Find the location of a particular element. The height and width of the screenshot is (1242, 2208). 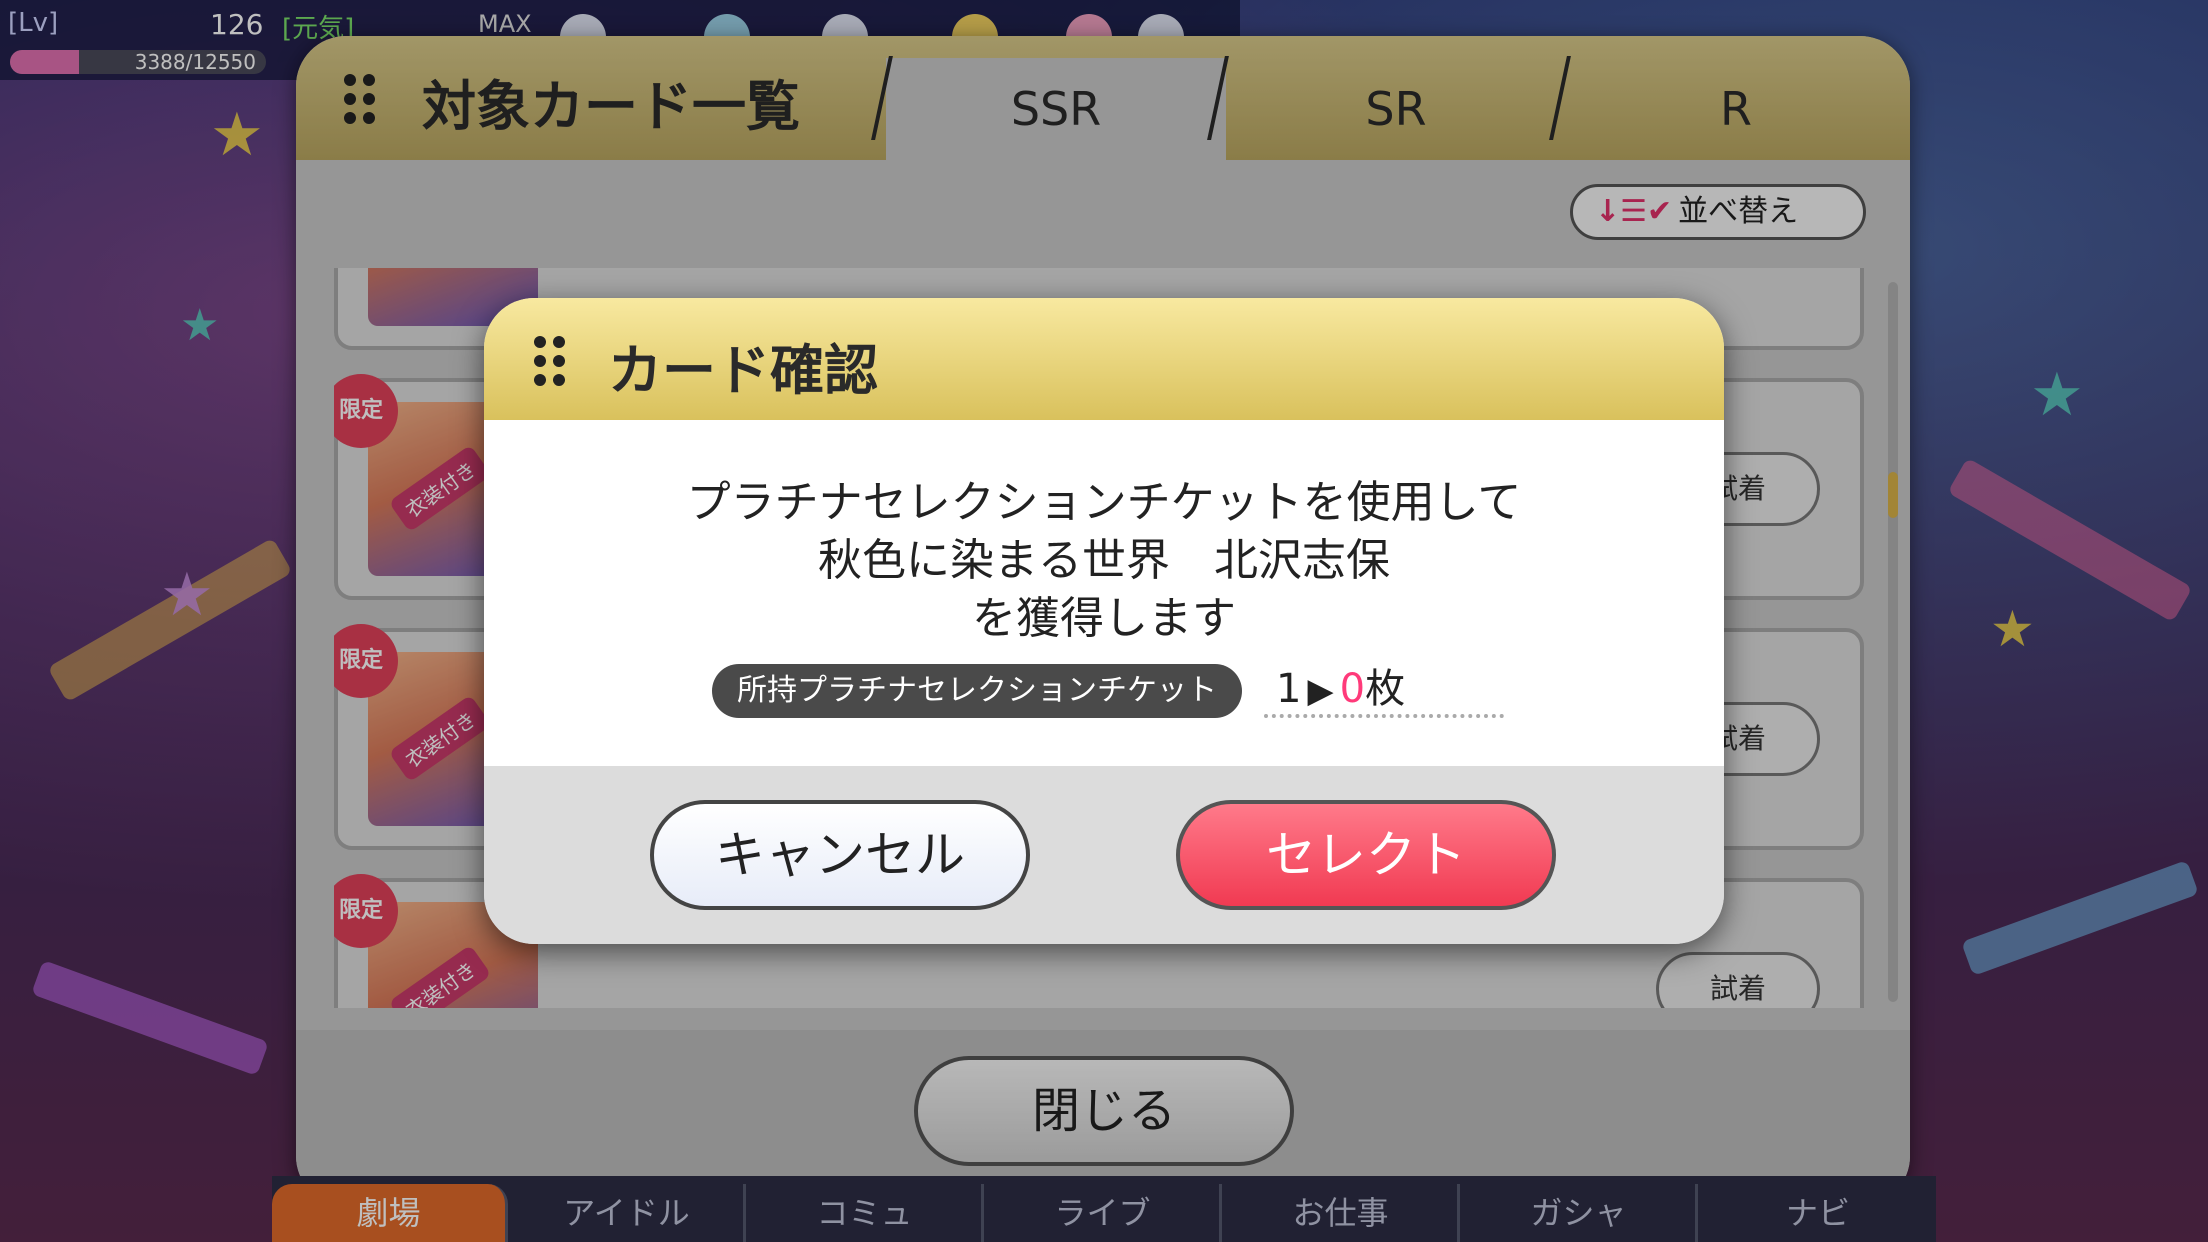

select-button: セレクト is located at coordinates (1366, 855).